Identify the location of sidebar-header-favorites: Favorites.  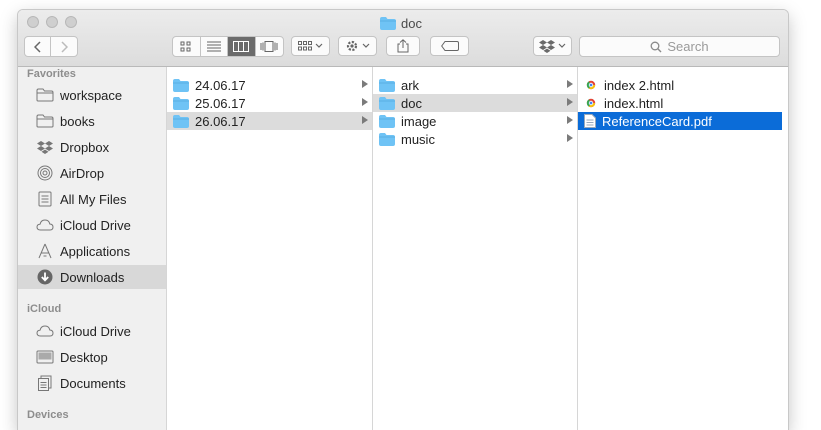
(51, 74).